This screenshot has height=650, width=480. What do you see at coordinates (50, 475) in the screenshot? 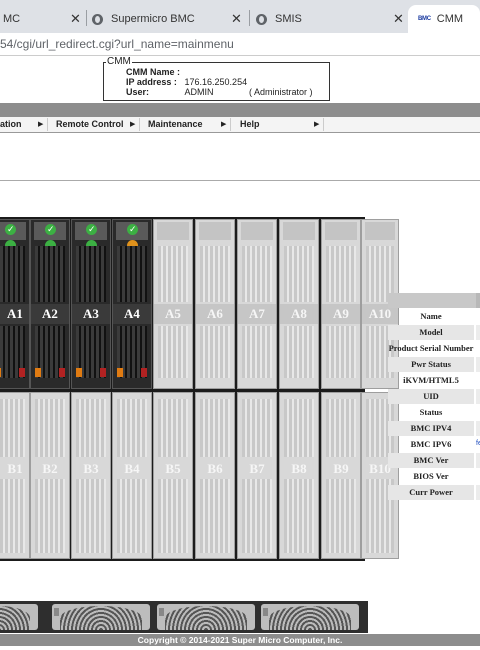
I see `blade-slot-b2: B2` at bounding box center [50, 475].